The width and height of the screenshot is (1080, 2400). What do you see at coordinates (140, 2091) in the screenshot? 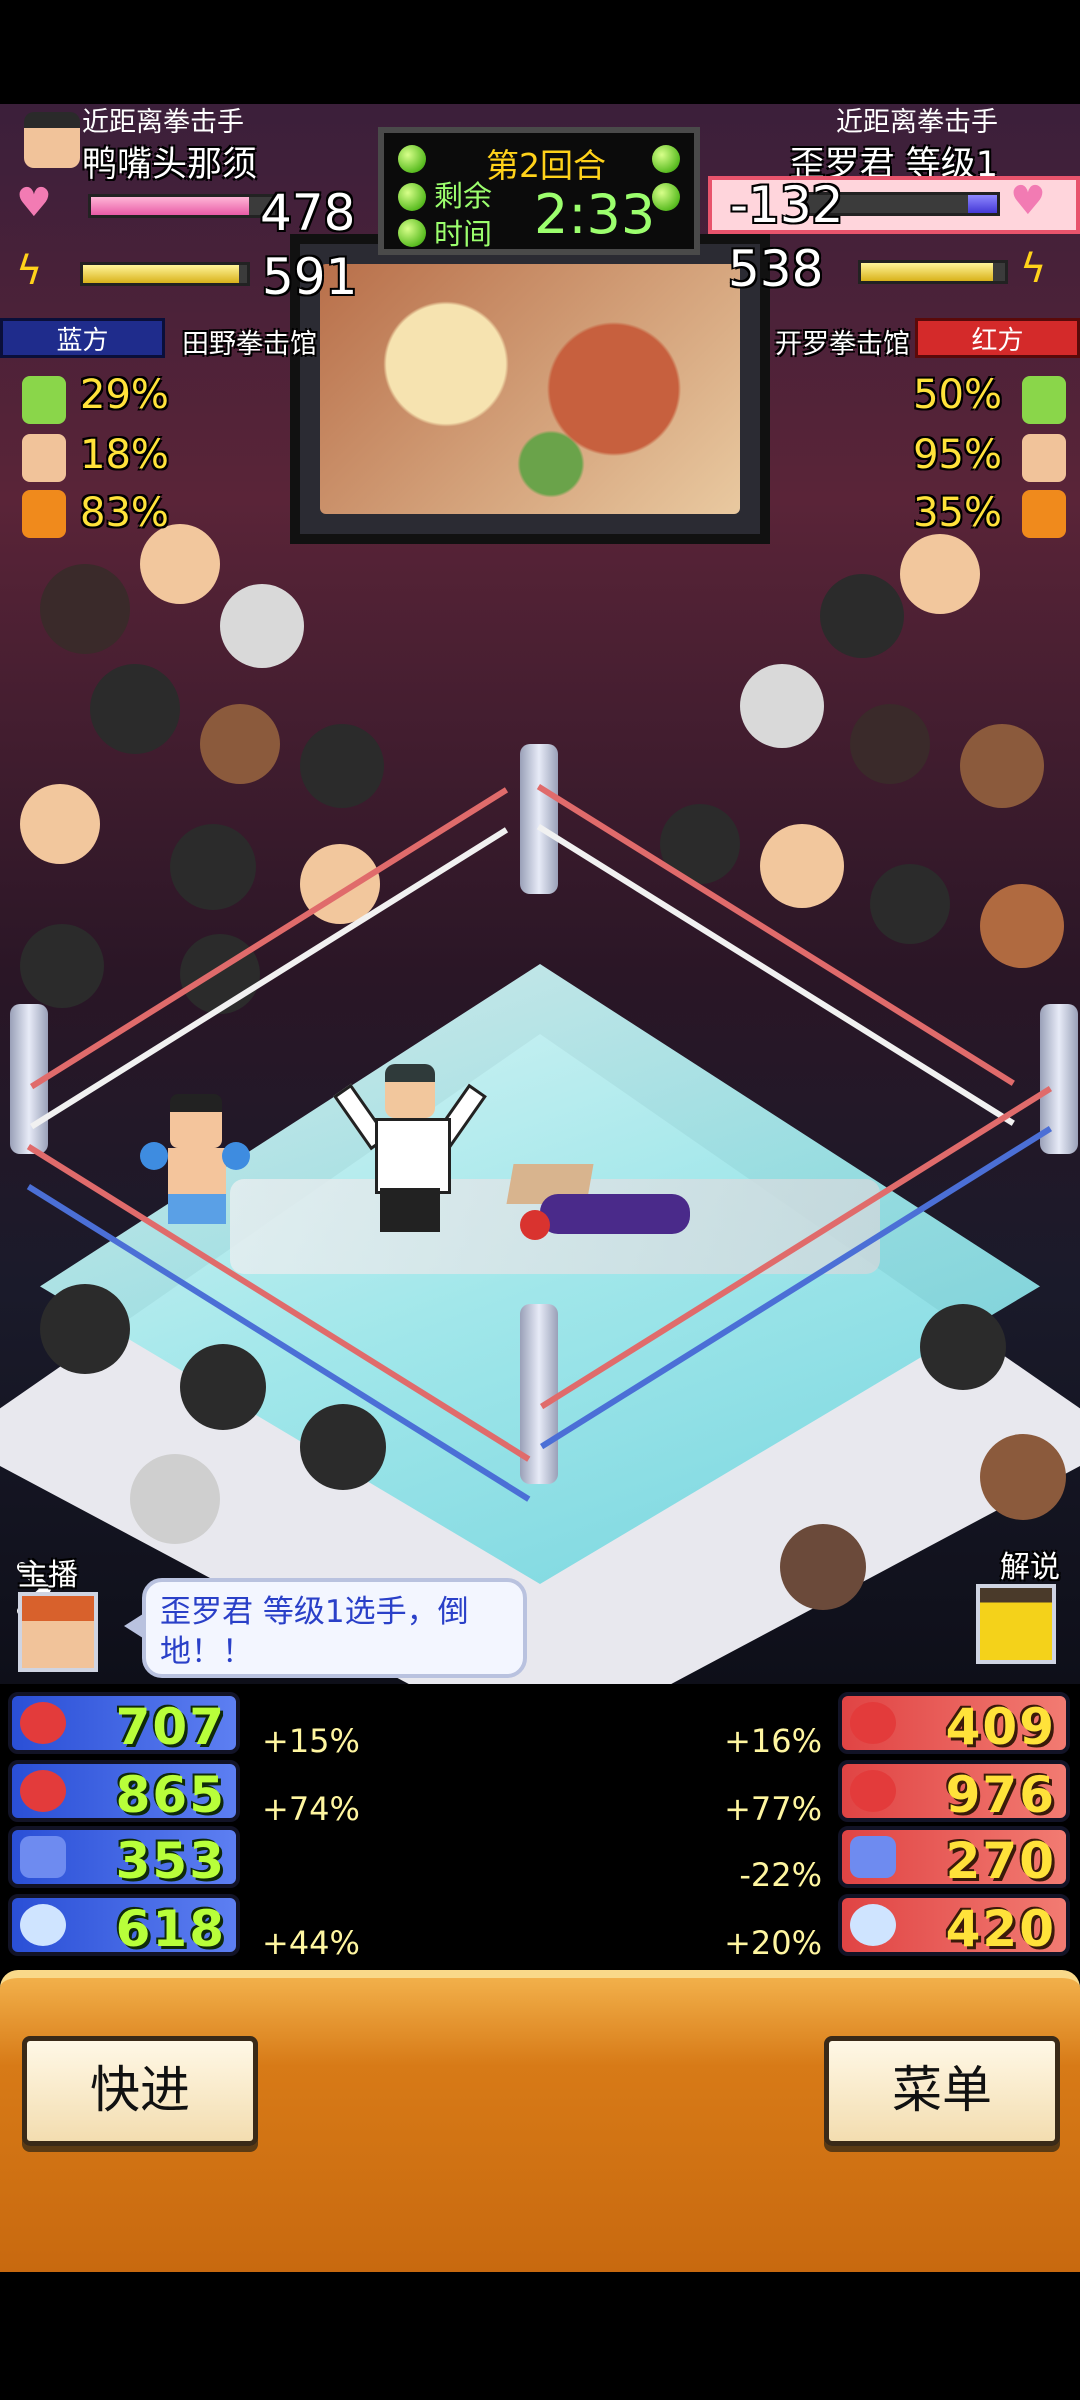
I see `fast-forward-button: 快进` at bounding box center [140, 2091].